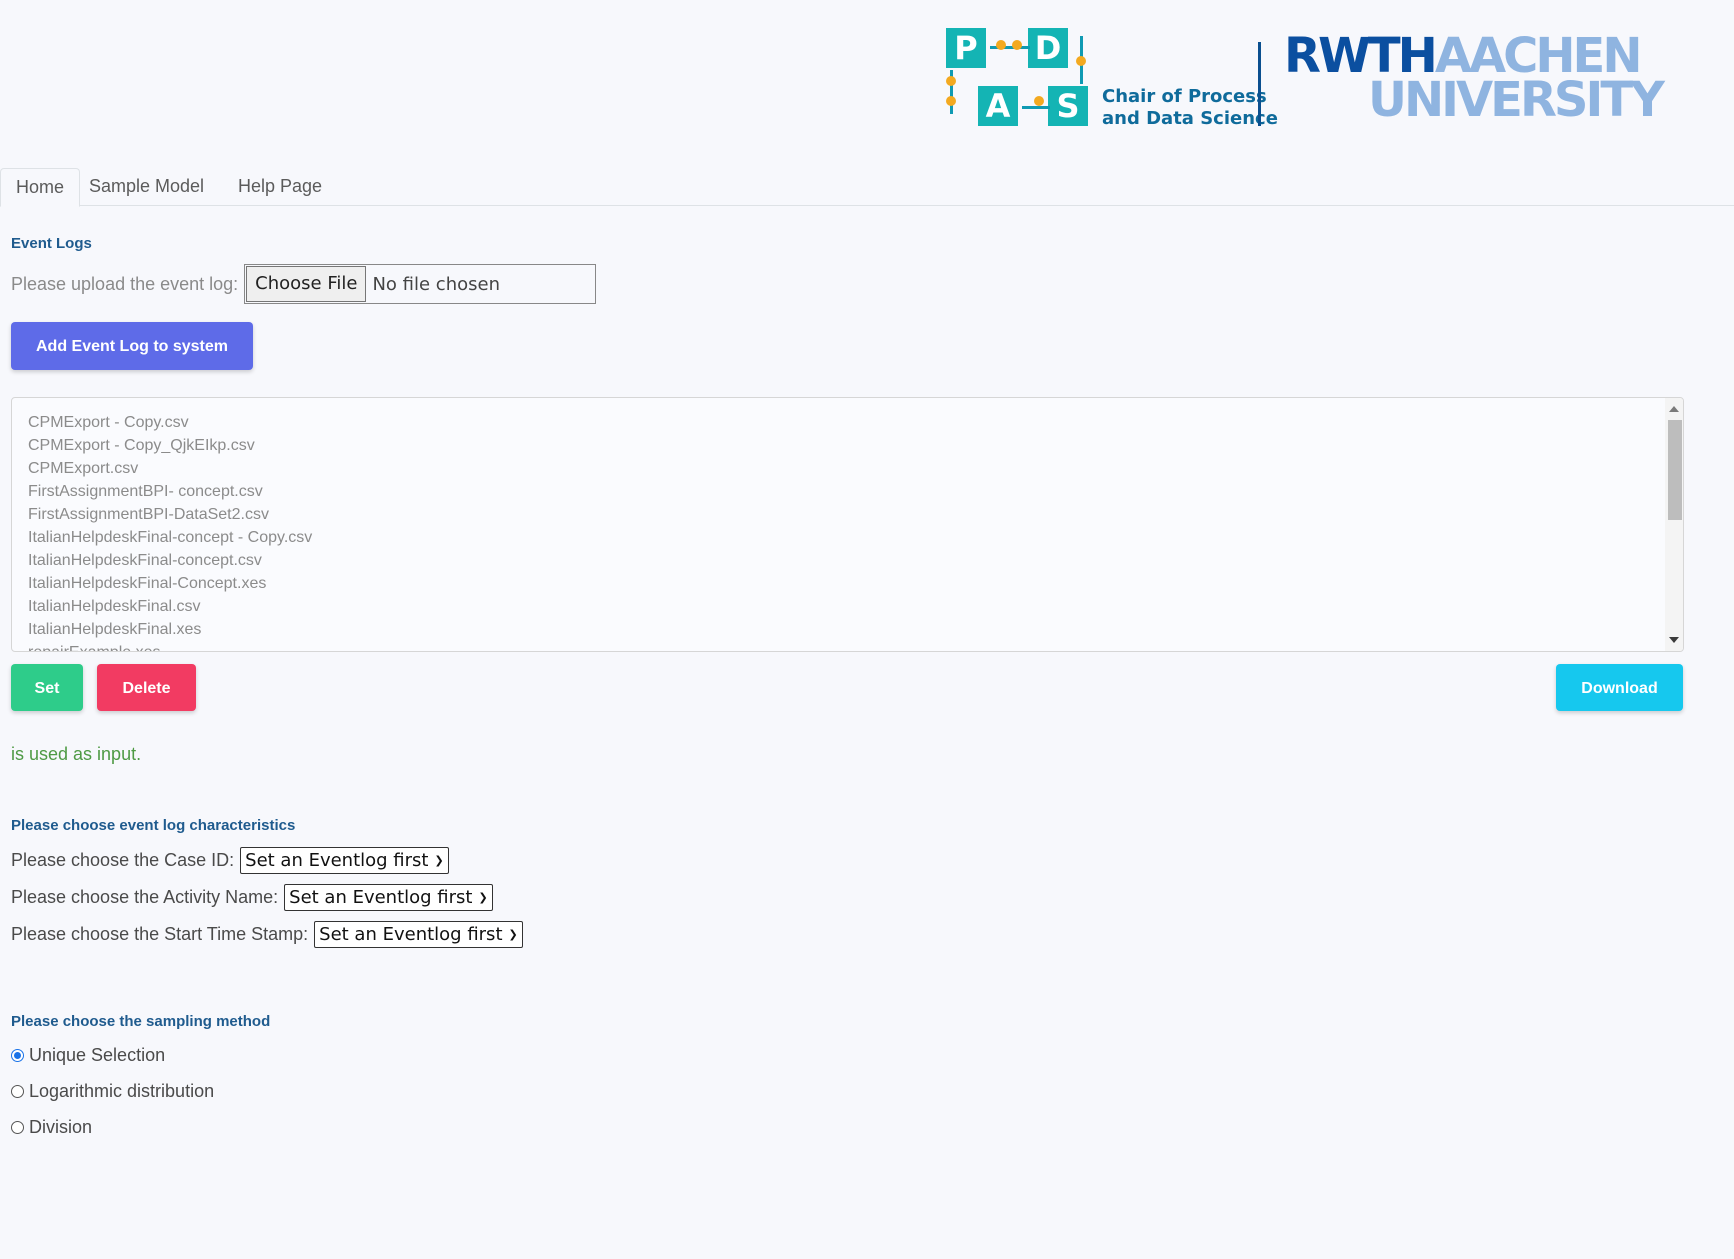 The height and width of the screenshot is (1259, 1734). I want to click on list-item: FirstAssignmentBPI- concept.csv, so click(855, 491).